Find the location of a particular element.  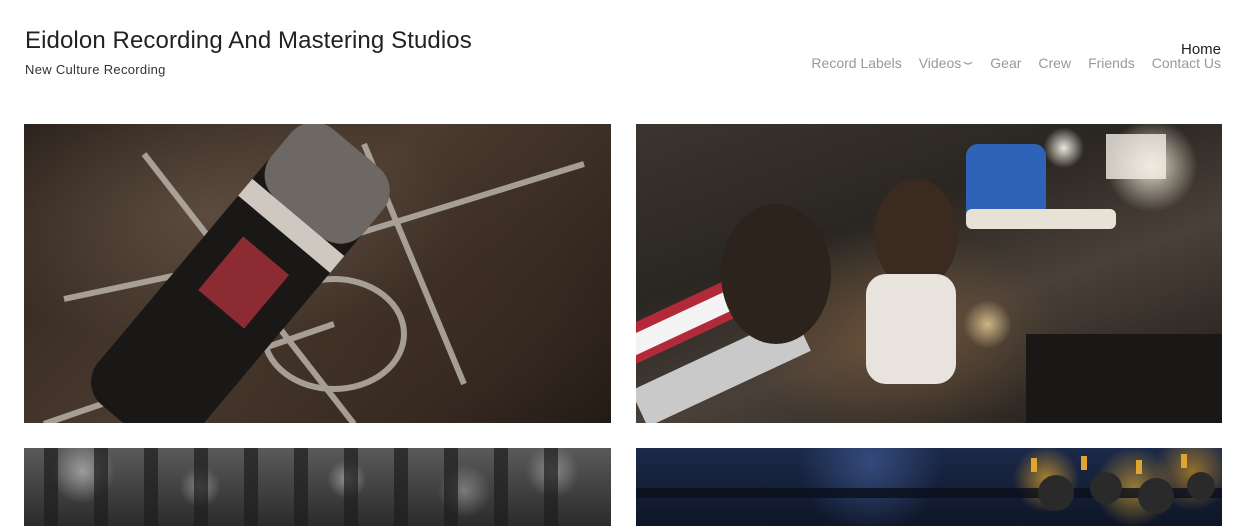

nav-item-label: Videos is located at coordinates (940, 63).